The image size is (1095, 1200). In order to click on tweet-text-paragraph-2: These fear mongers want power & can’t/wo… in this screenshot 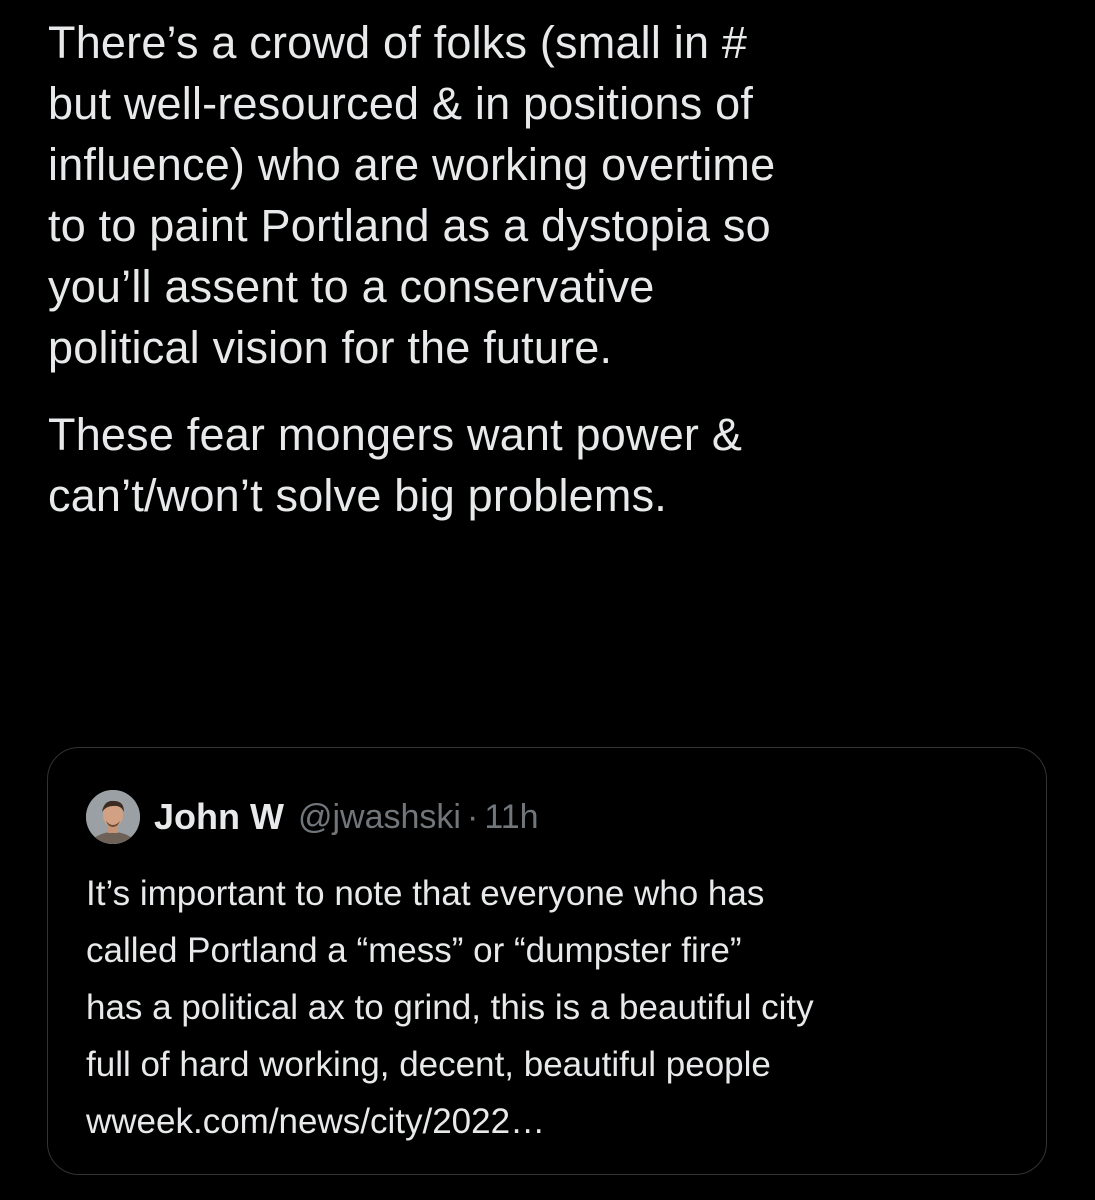, I will do `click(395, 465)`.